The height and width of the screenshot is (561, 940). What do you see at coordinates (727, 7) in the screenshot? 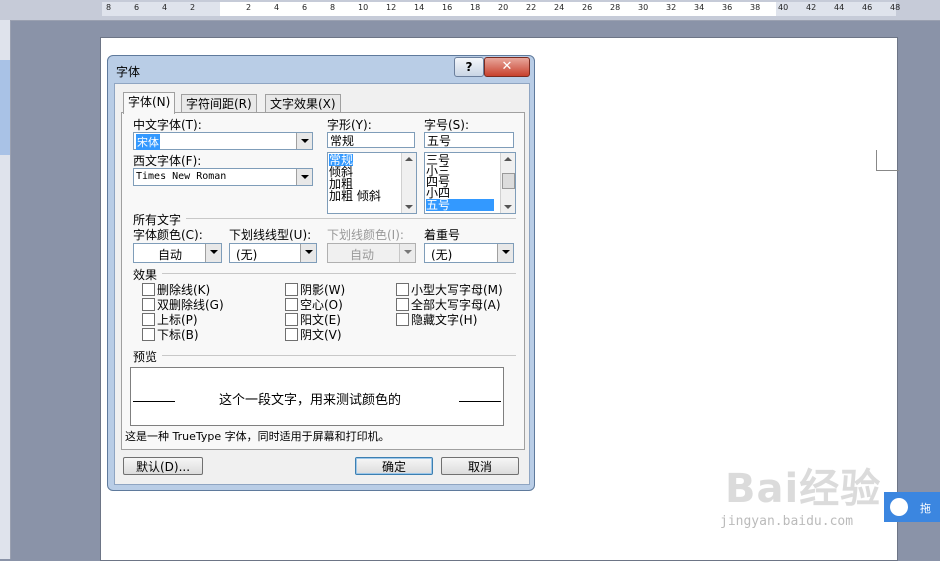
I see `ruler-tick-label: 36` at bounding box center [727, 7].